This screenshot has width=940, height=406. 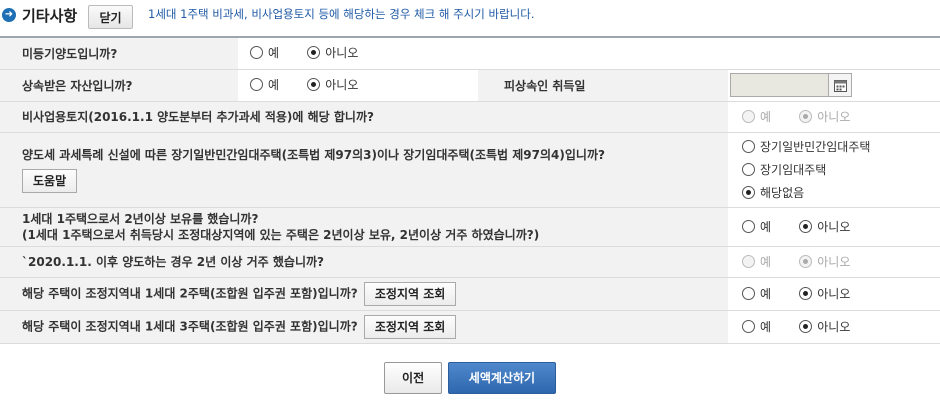 What do you see at coordinates (756, 261) in the screenshot?
I see `radio-residence-yes: 예` at bounding box center [756, 261].